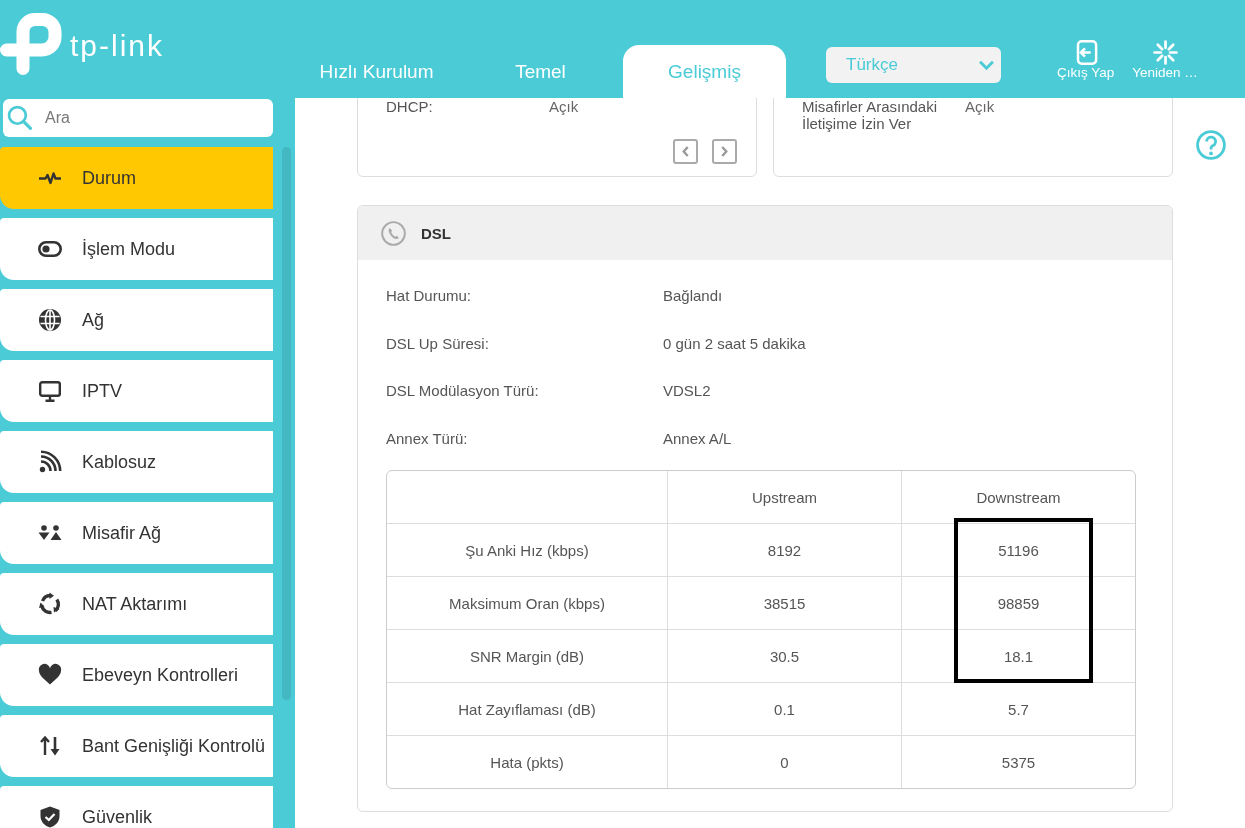 Image resolution: width=1245 pixels, height=828 pixels. Describe the element at coordinates (527, 603) in the screenshot. I see `row-label: Maksimum Oran (kbps)` at that location.